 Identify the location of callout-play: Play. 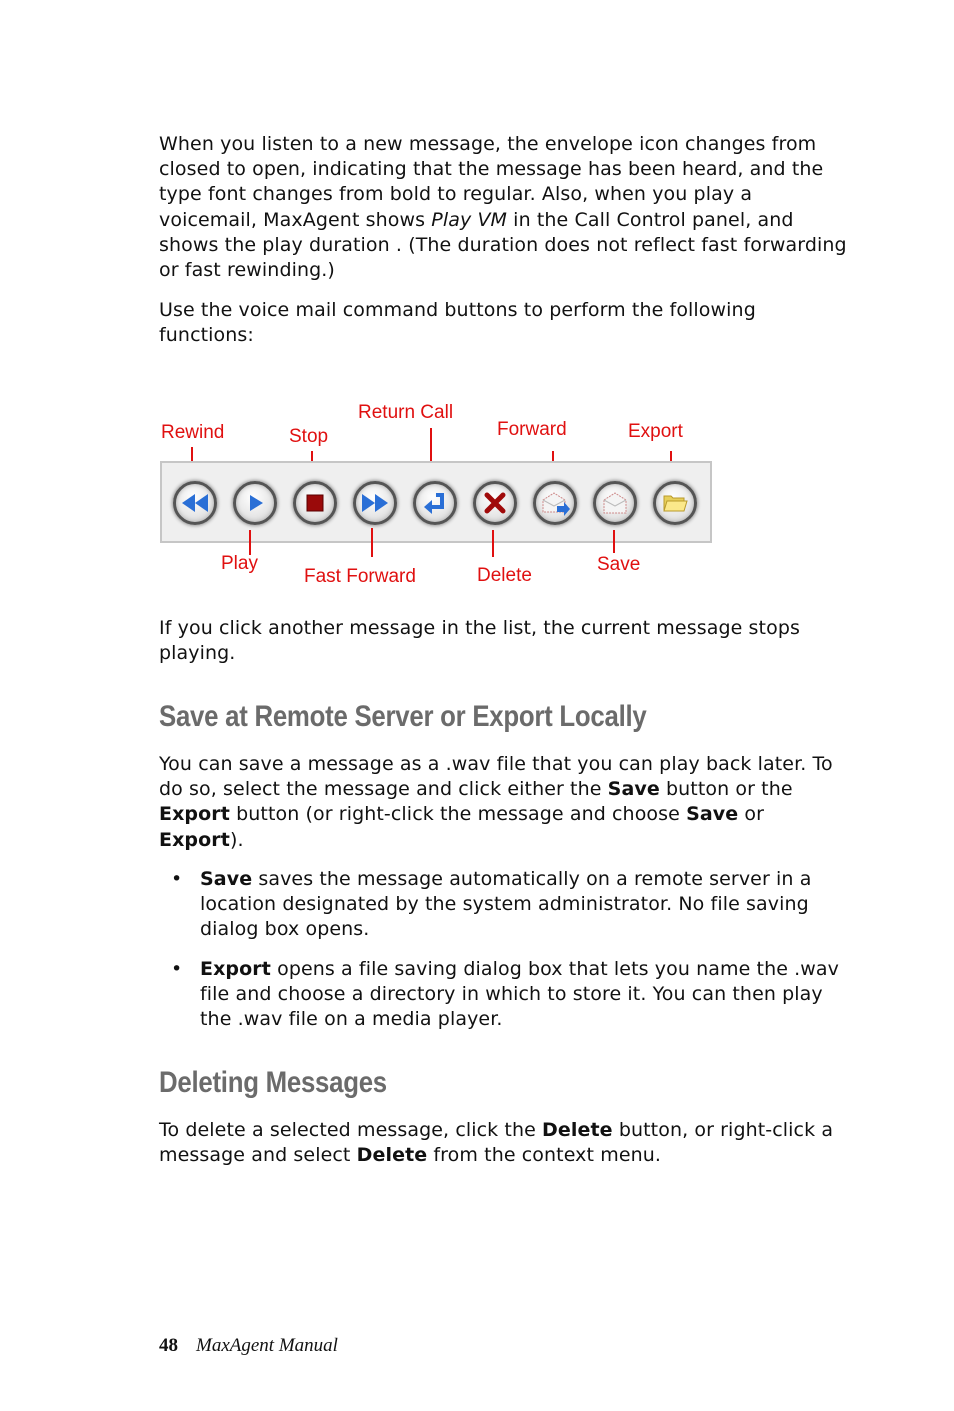
(239, 563).